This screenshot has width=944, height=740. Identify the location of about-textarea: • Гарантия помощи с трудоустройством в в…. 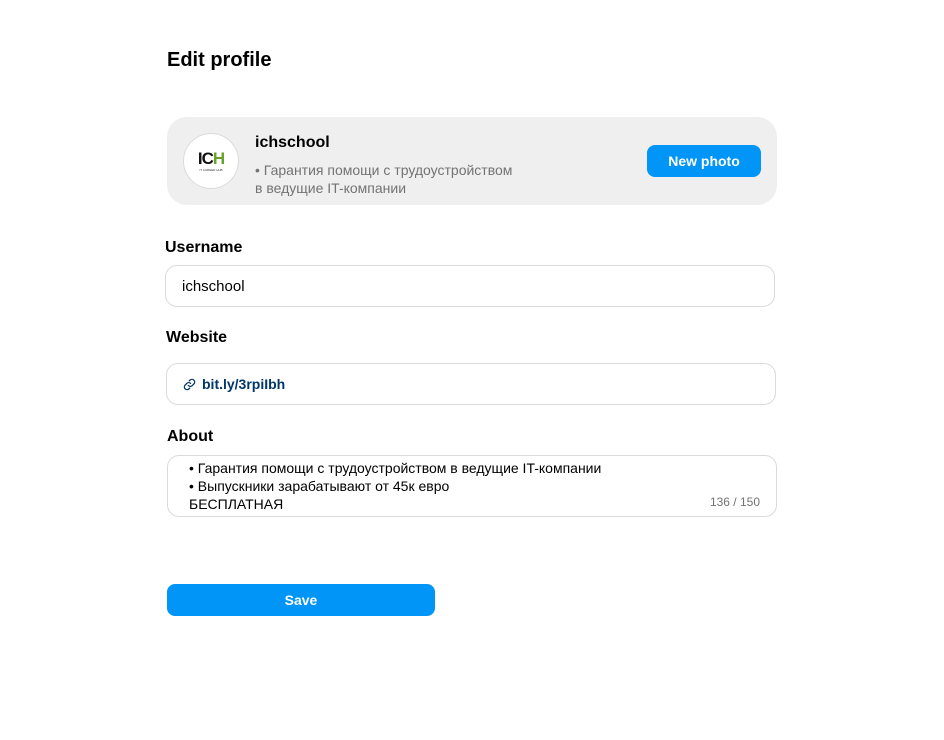
(472, 486).